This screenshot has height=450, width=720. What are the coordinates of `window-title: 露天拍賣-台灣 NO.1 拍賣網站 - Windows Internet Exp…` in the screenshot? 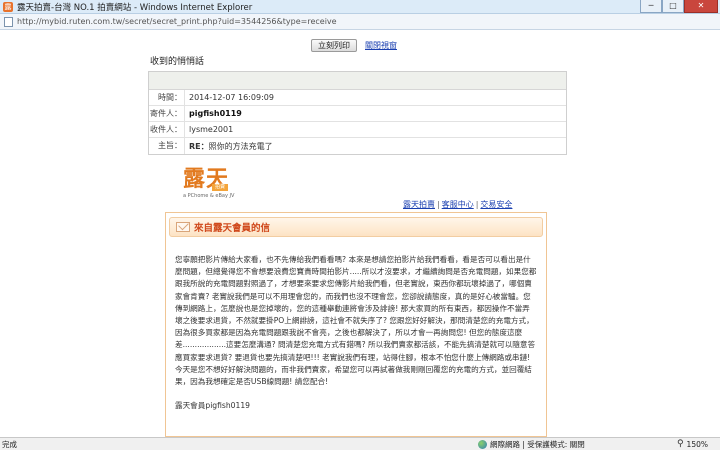 It's located at (135, 7).